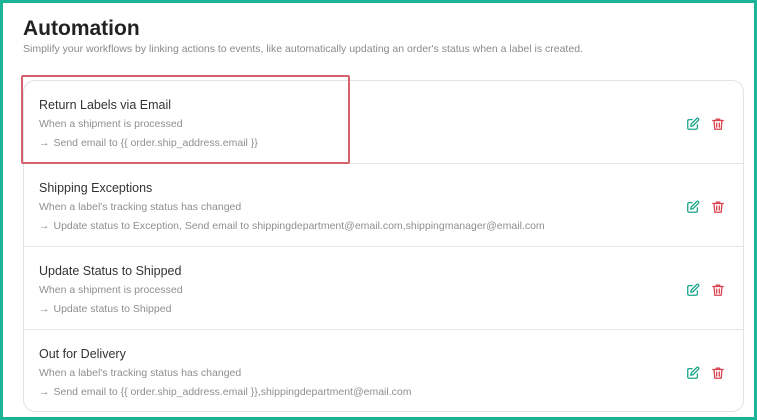  I want to click on automation-action: → Update status to Shipped, so click(105, 309).